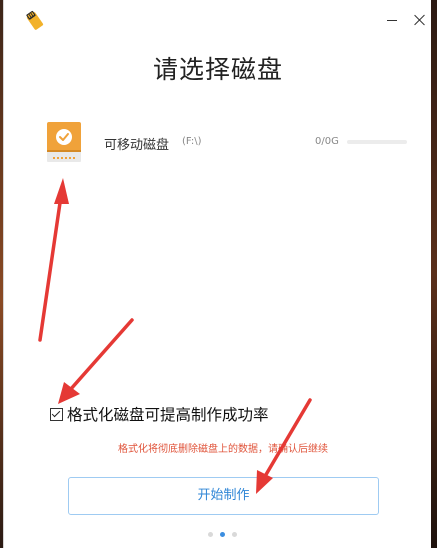 The image size is (437, 548). Describe the element at coordinates (225, 144) in the screenshot. I see `disk-item-f: 可移动磁盘 (F:\) 0/0G` at that location.